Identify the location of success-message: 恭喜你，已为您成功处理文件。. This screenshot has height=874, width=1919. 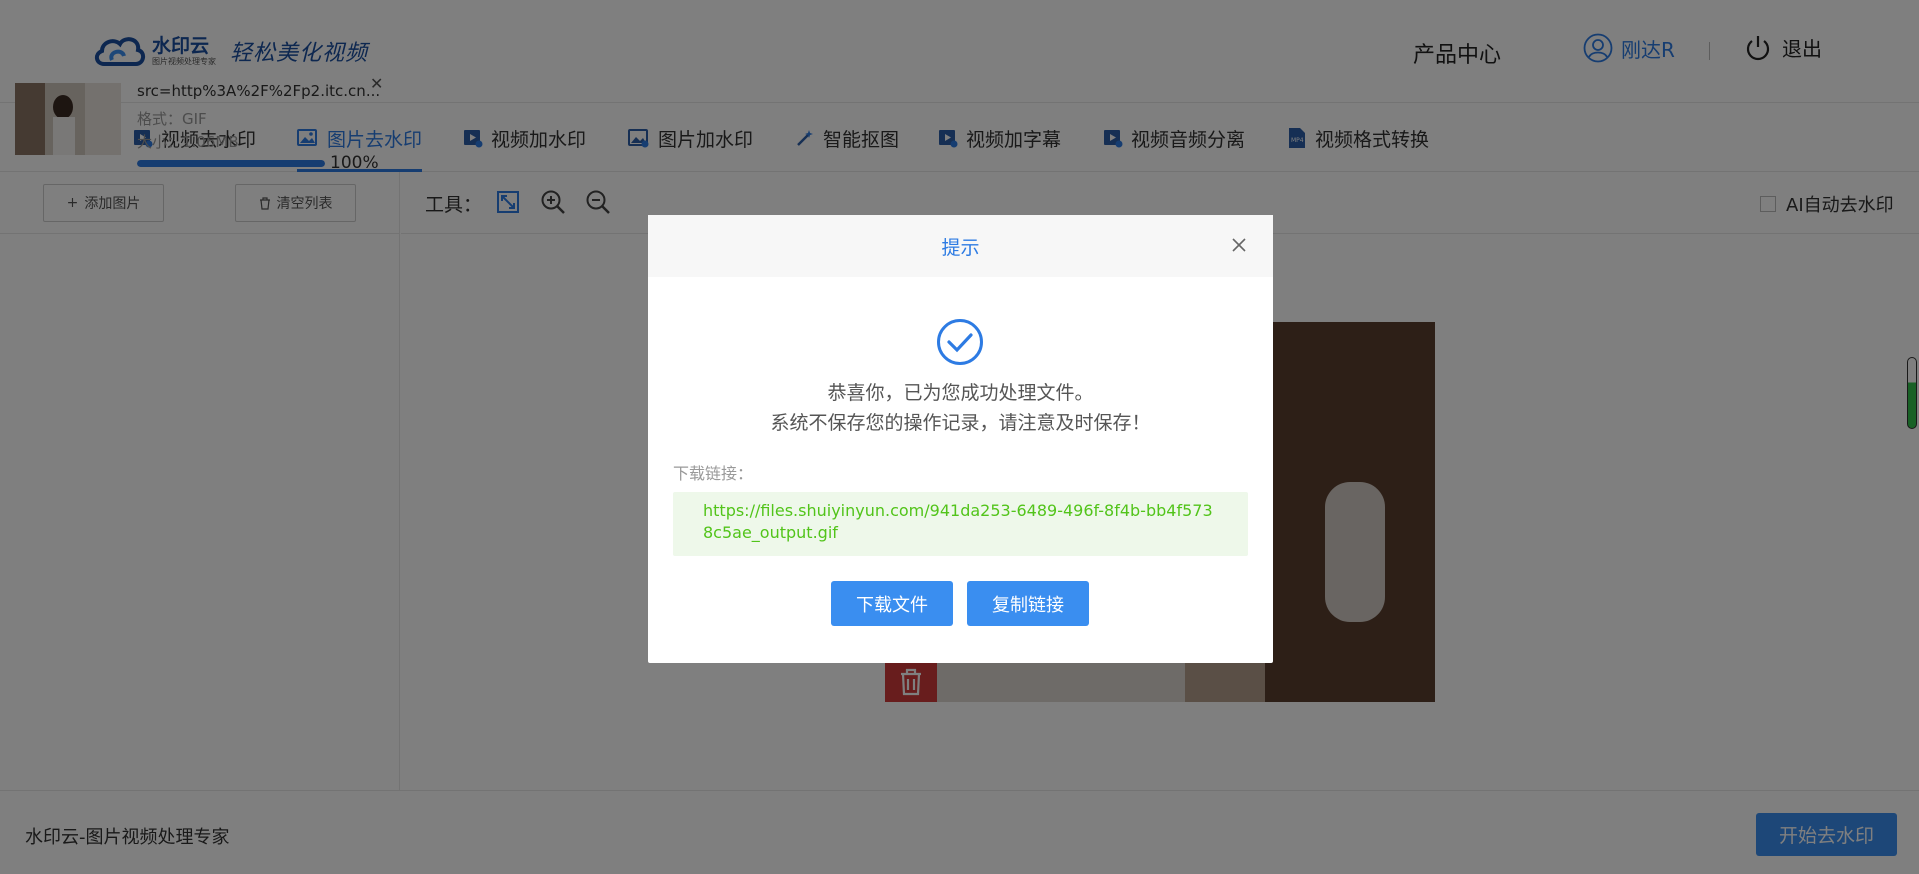
(960, 393).